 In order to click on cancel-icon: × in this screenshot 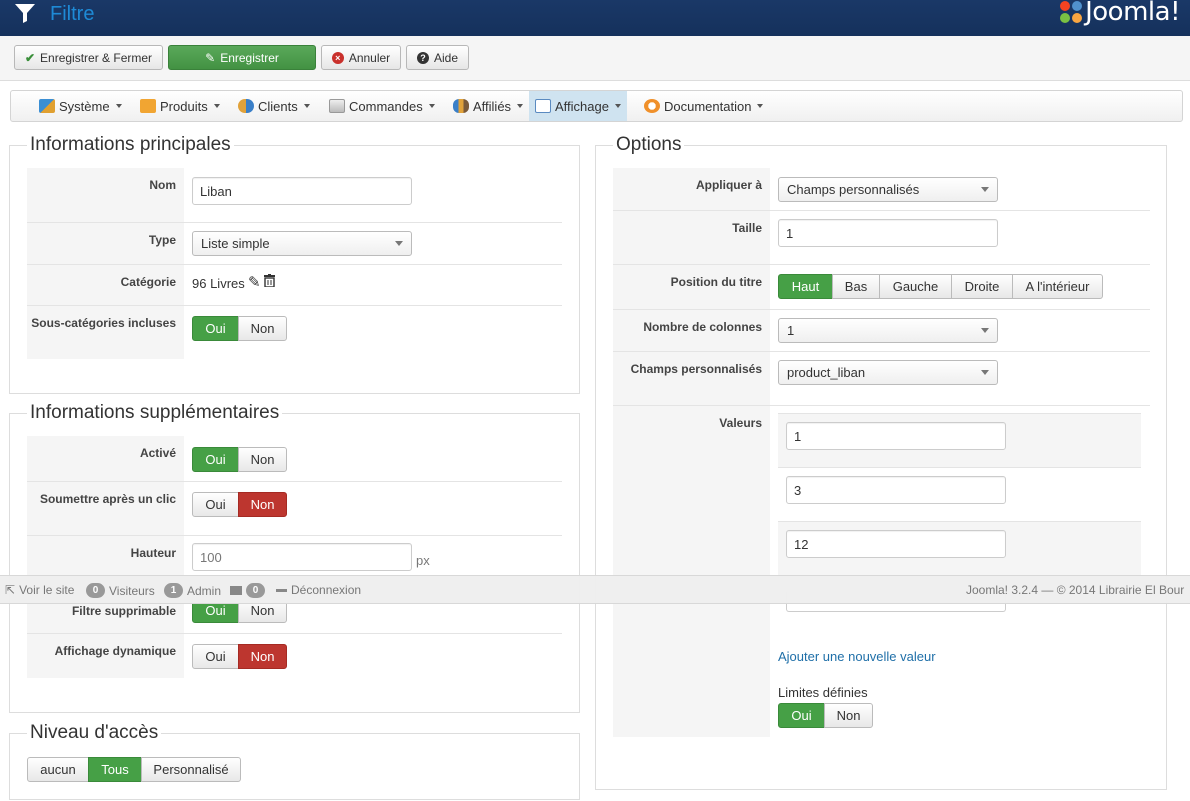, I will do `click(337, 57)`.